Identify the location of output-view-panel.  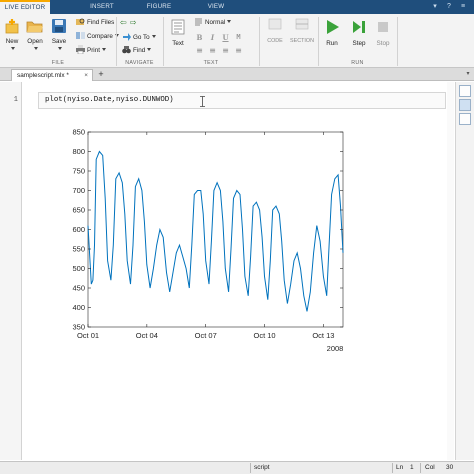
(464, 271).